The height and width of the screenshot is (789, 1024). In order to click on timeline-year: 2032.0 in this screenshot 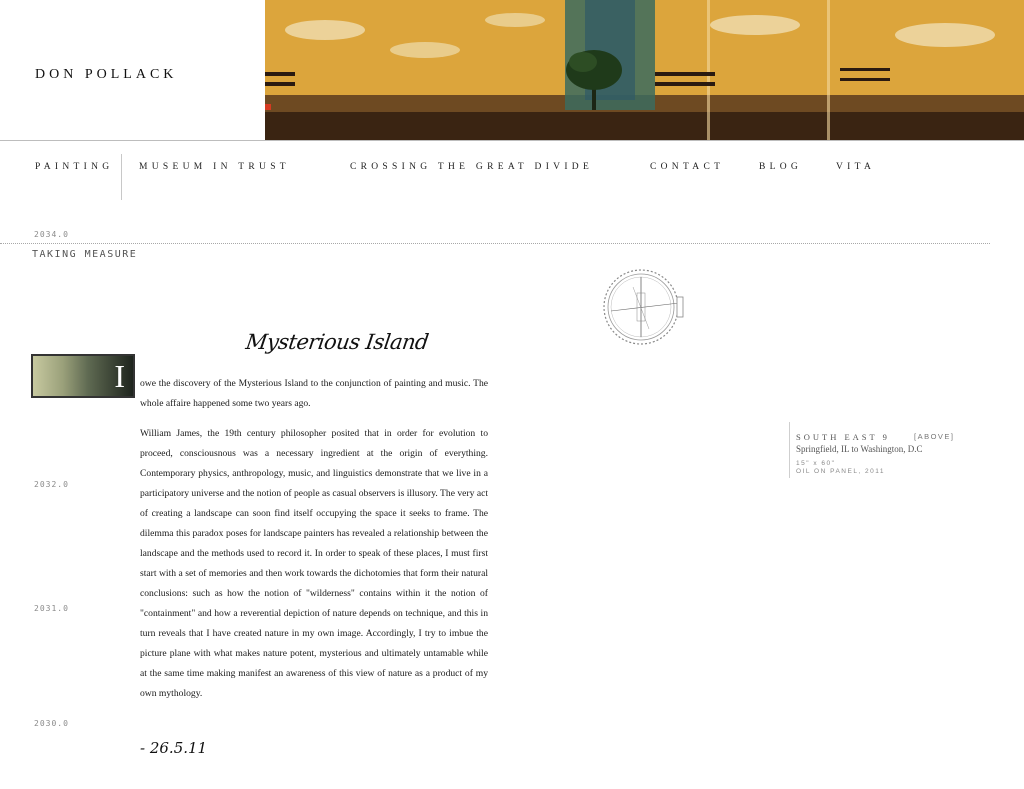, I will do `click(51, 484)`.